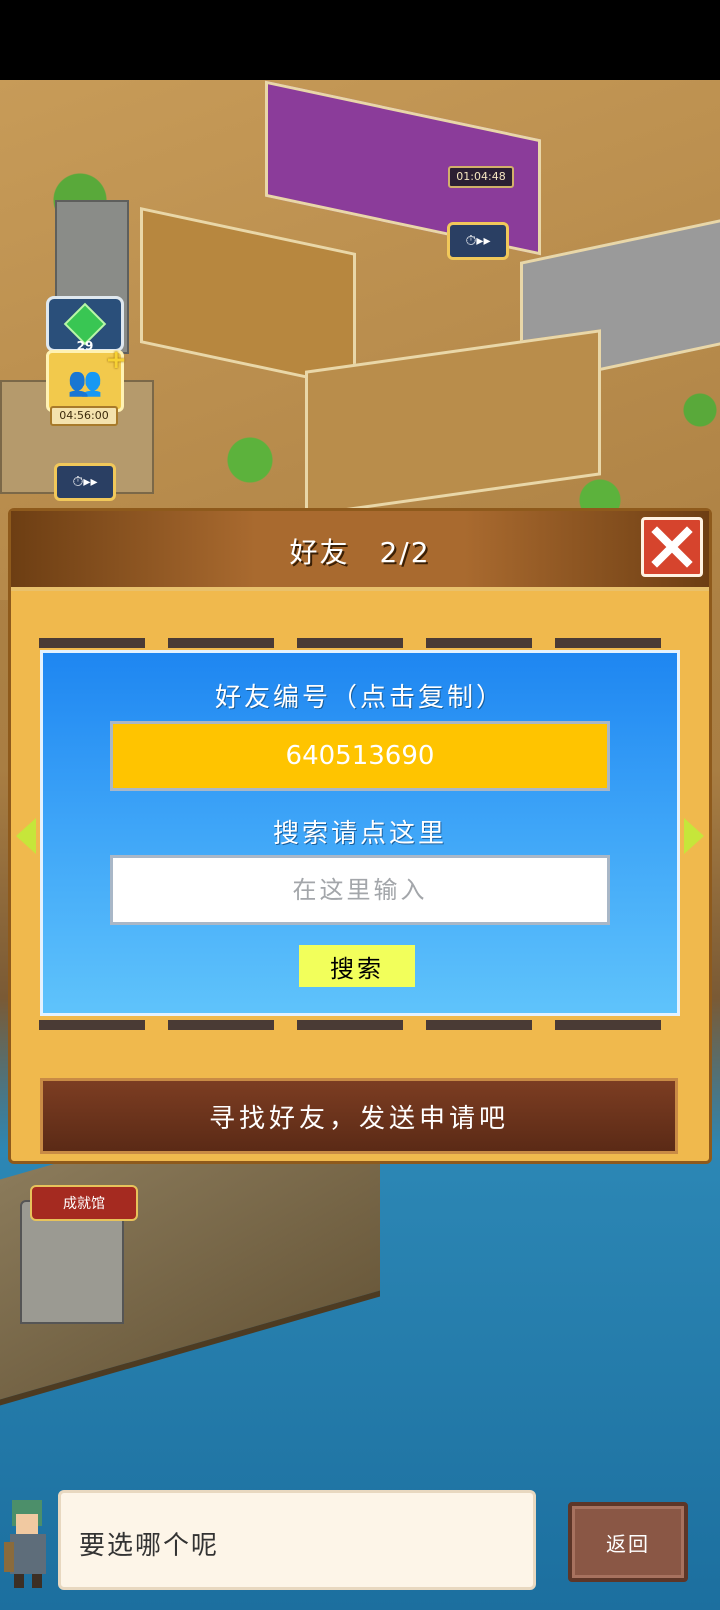 The image size is (720, 1610). I want to click on friends-button: 👥 +, so click(86, 378).